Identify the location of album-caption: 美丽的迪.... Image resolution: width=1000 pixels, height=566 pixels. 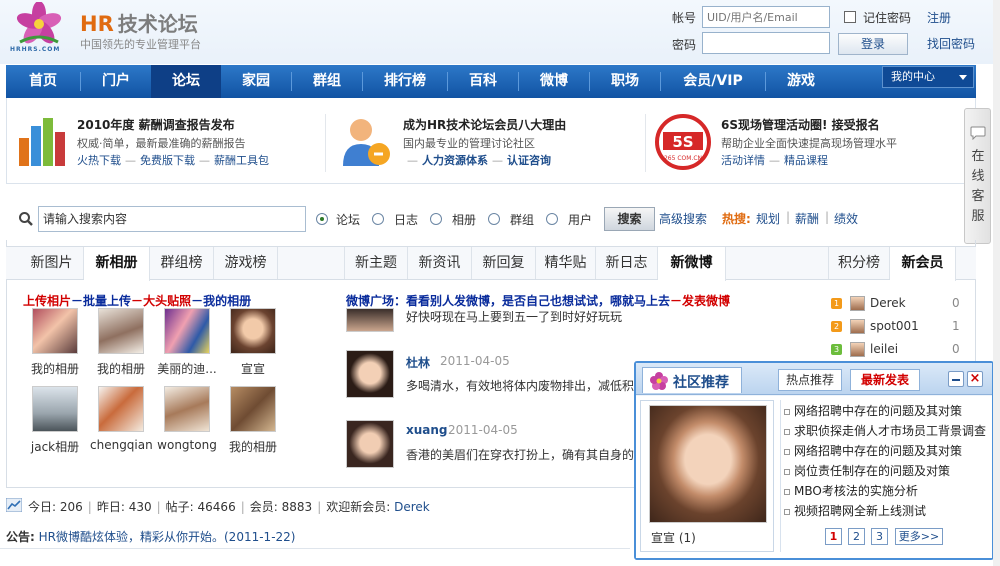
(187, 368).